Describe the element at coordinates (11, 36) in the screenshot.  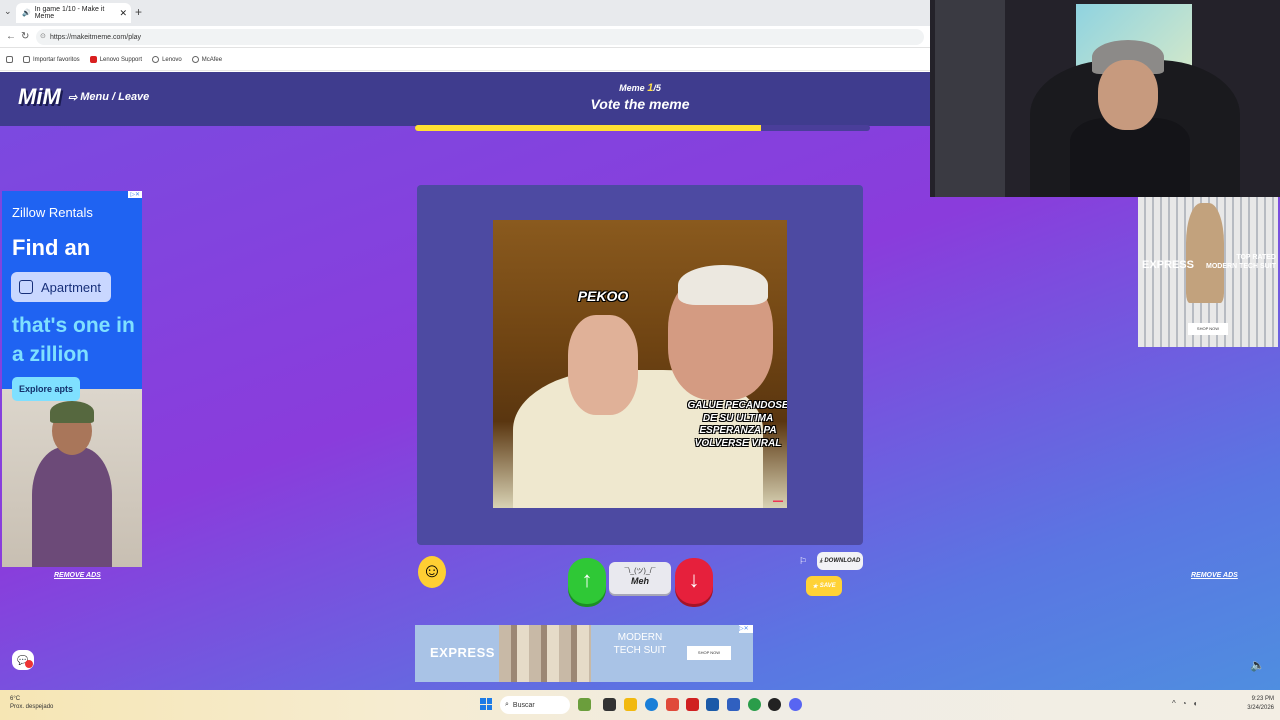
I see `back-icon: ←` at that location.